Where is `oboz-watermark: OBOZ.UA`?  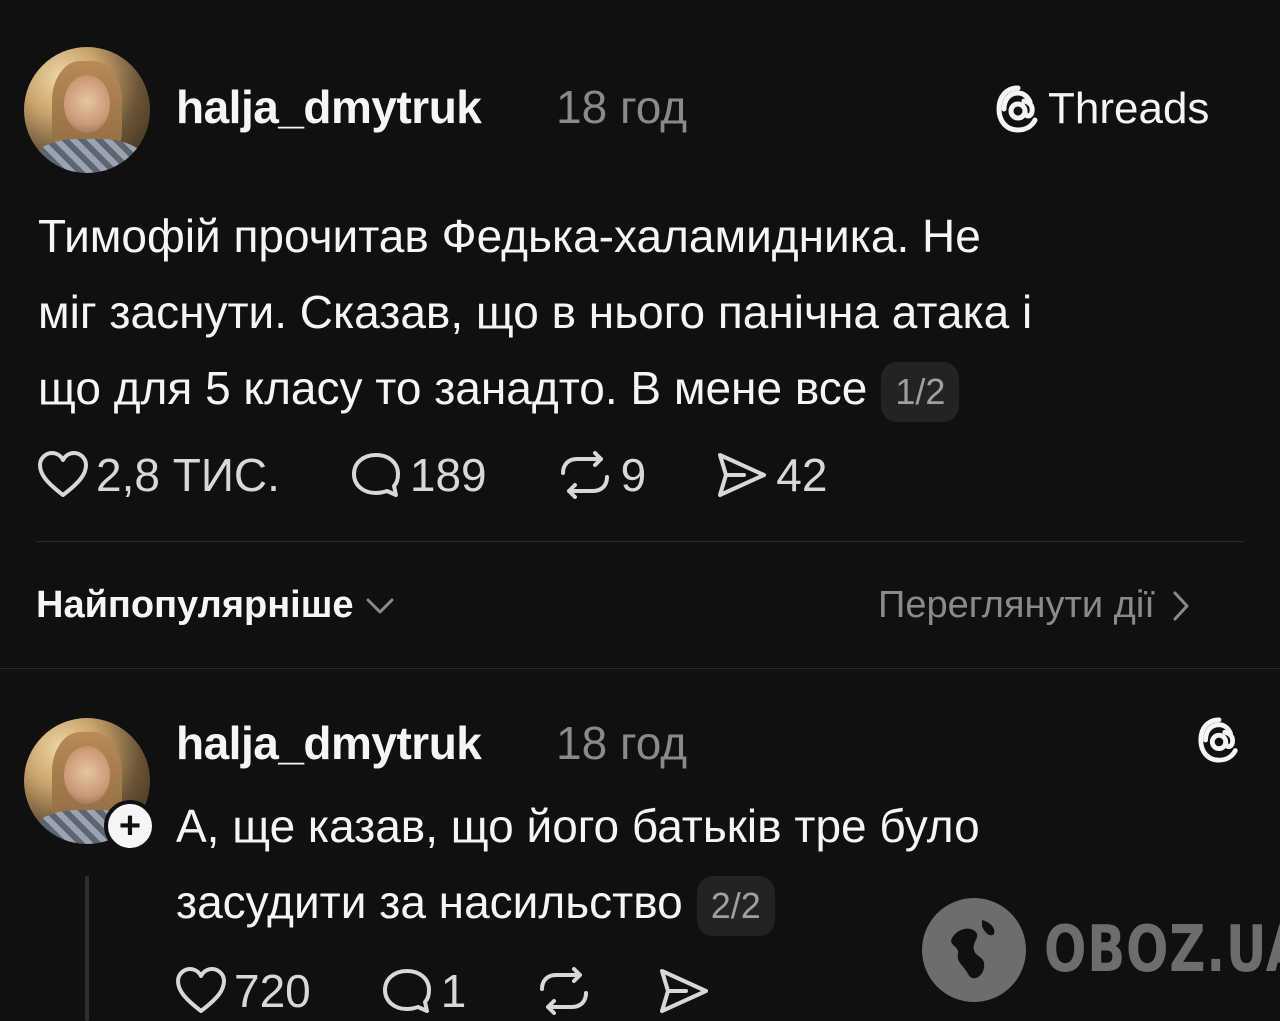 oboz-watermark: OBOZ.UA is located at coordinates (1101, 950).